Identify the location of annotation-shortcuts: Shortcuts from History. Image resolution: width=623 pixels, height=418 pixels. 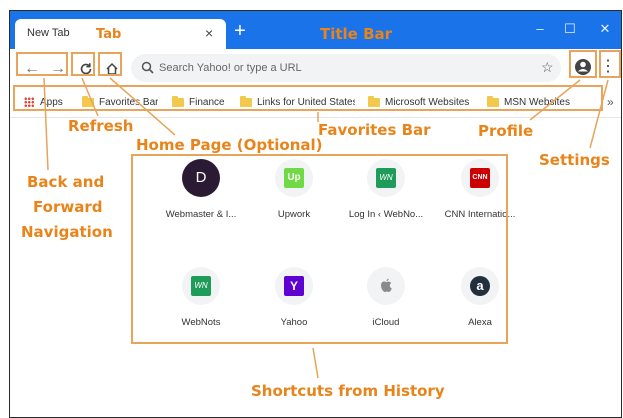
(348, 391).